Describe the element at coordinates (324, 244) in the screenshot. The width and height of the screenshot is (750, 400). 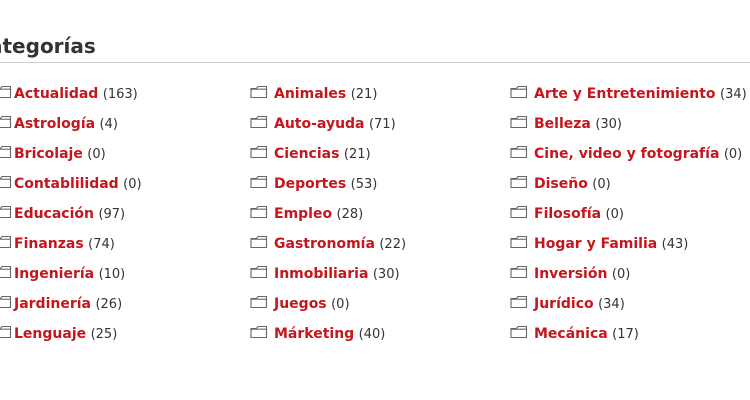
I see `category-link: Gastronomía` at that location.